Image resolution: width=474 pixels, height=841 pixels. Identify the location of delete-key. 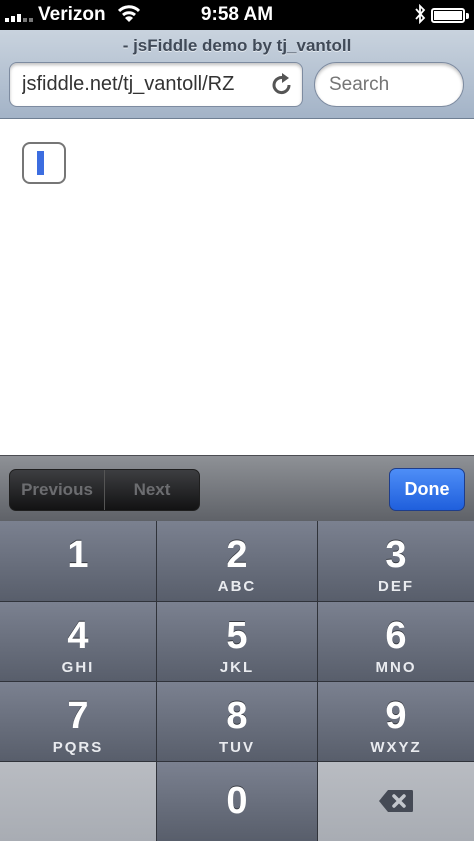
(396, 801).